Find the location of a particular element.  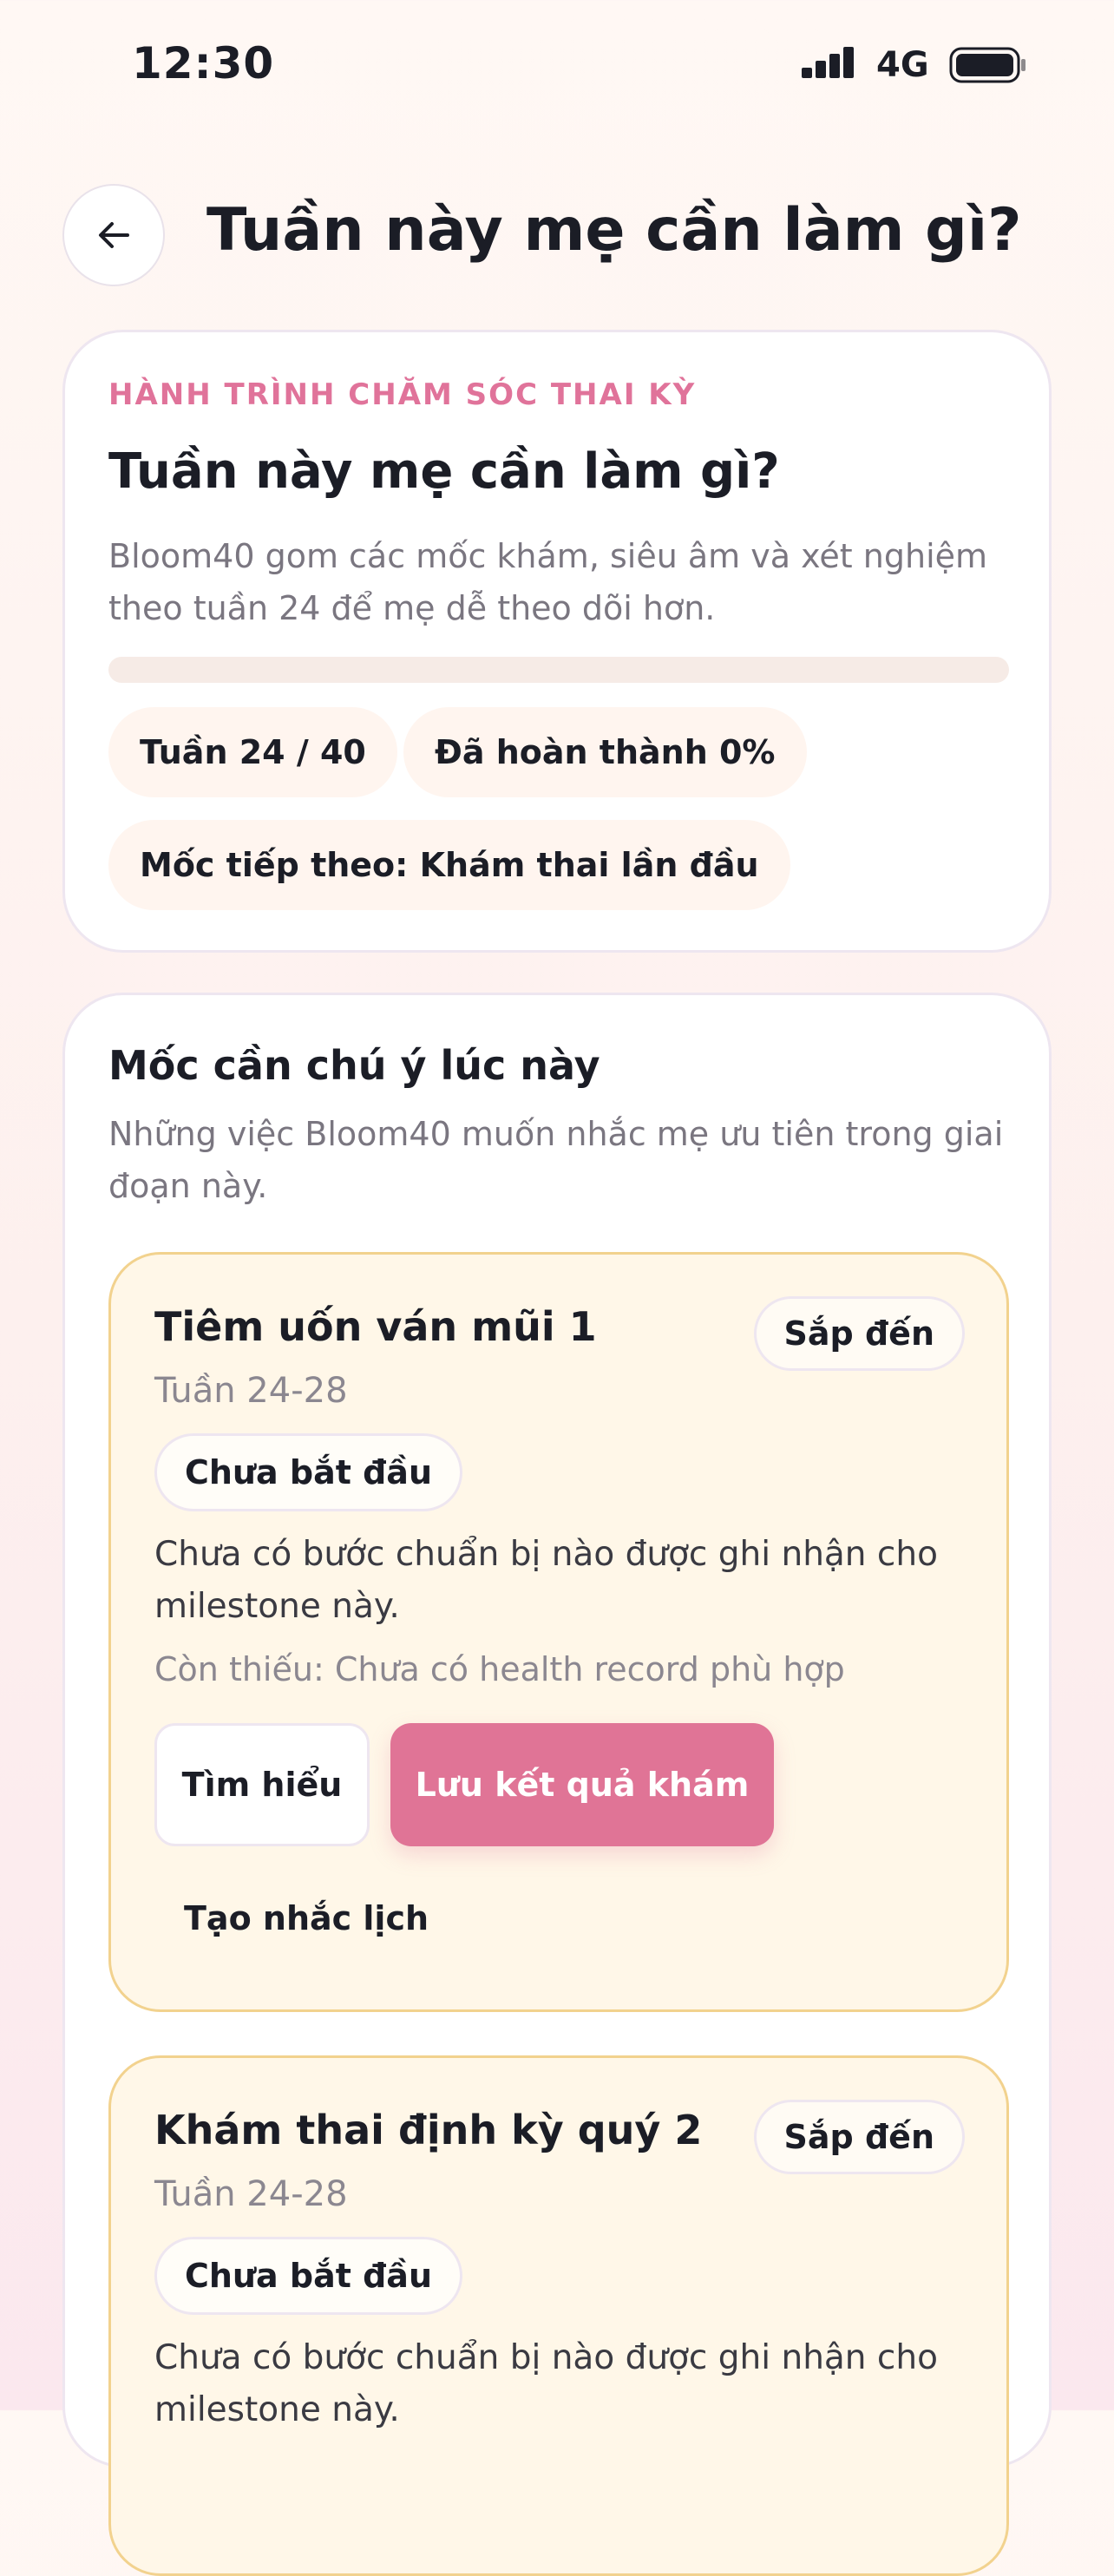

milestone-title: Khám thai định kỳ quý 2 is located at coordinates (428, 2130).